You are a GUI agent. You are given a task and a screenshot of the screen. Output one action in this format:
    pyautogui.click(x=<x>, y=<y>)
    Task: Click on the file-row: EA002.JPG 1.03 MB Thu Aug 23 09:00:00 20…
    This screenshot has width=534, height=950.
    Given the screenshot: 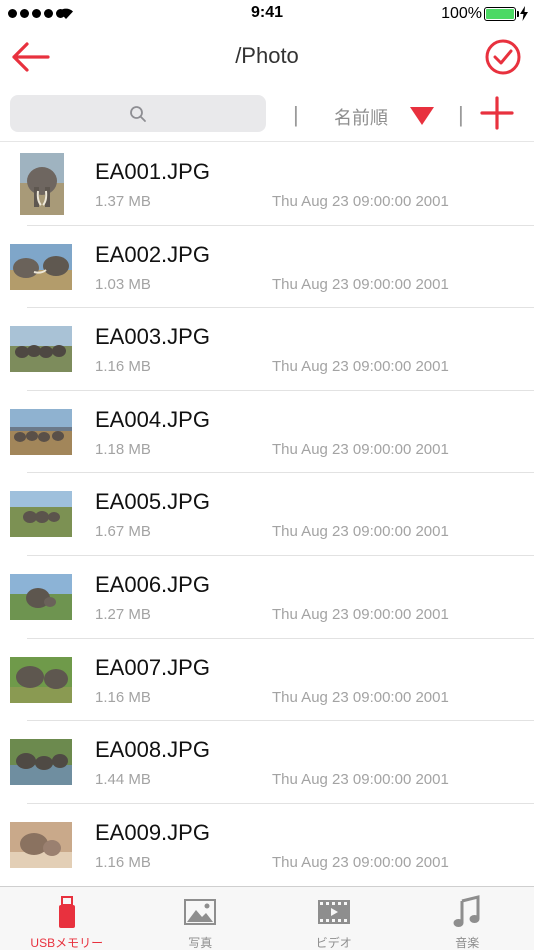 What is the action you would take?
    pyautogui.click(x=267, y=267)
    